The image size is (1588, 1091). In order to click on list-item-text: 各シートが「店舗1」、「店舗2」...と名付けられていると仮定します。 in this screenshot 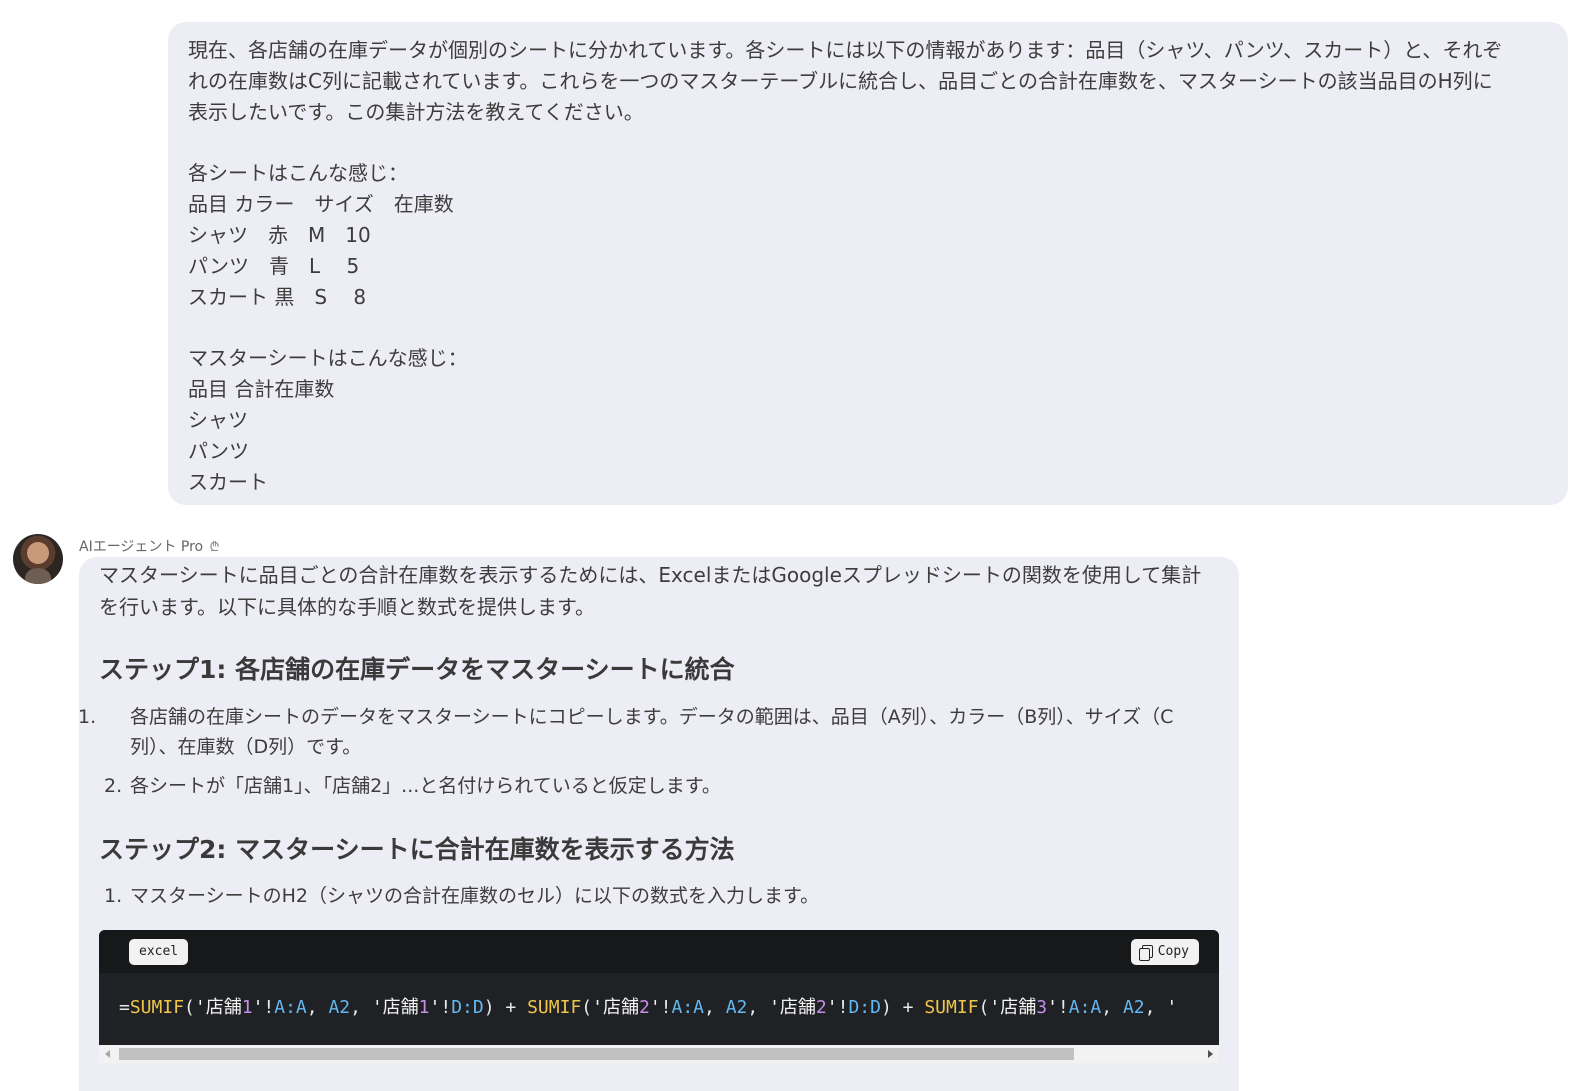, I will do `click(425, 786)`.